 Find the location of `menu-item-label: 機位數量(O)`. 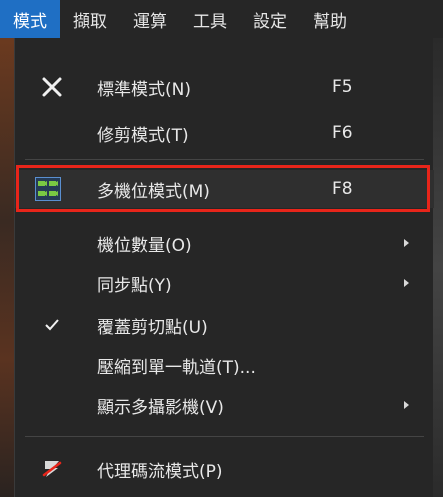

menu-item-label: 機位數量(O) is located at coordinates (144, 245).